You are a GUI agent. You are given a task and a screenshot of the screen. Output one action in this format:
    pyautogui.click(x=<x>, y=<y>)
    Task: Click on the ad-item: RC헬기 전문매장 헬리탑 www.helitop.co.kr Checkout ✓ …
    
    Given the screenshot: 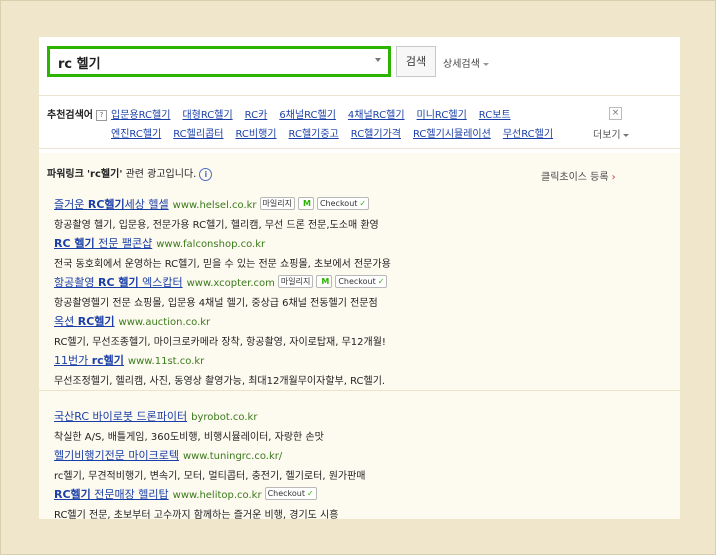 What is the action you would take?
    pyautogui.click(x=196, y=502)
    